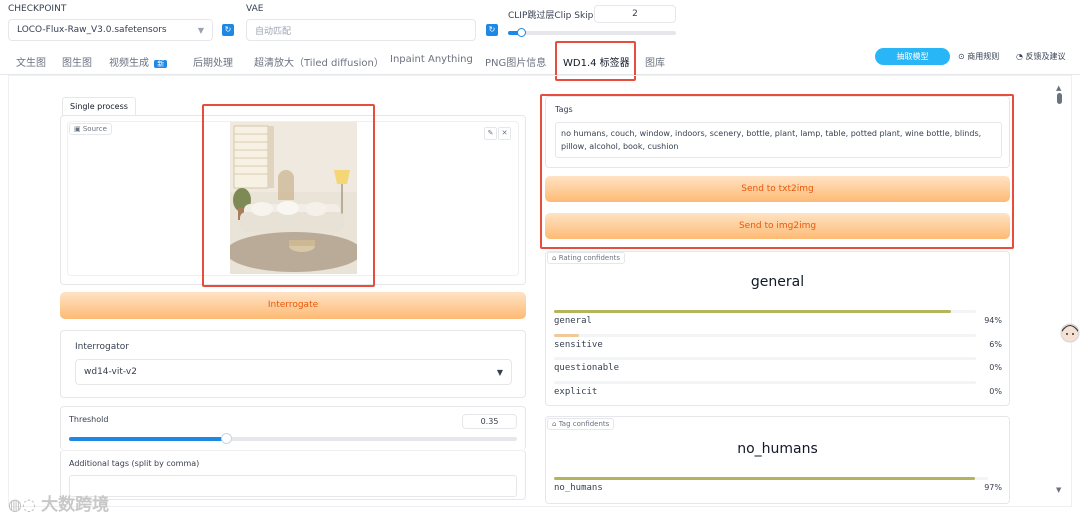  I want to click on tab-postprocess: 后期处理, so click(213, 61).